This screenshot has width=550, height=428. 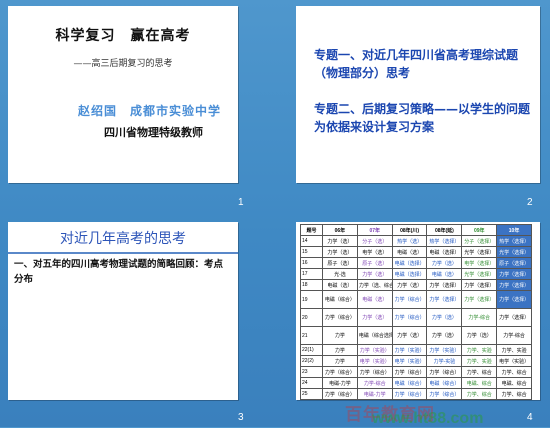 What do you see at coordinates (416, 285) in the screenshot?
I see `table-row: 18电磁（选）力学（选、综合）力学（选）力学（选择）力学（选择）力学（选择）` at bounding box center [416, 285].